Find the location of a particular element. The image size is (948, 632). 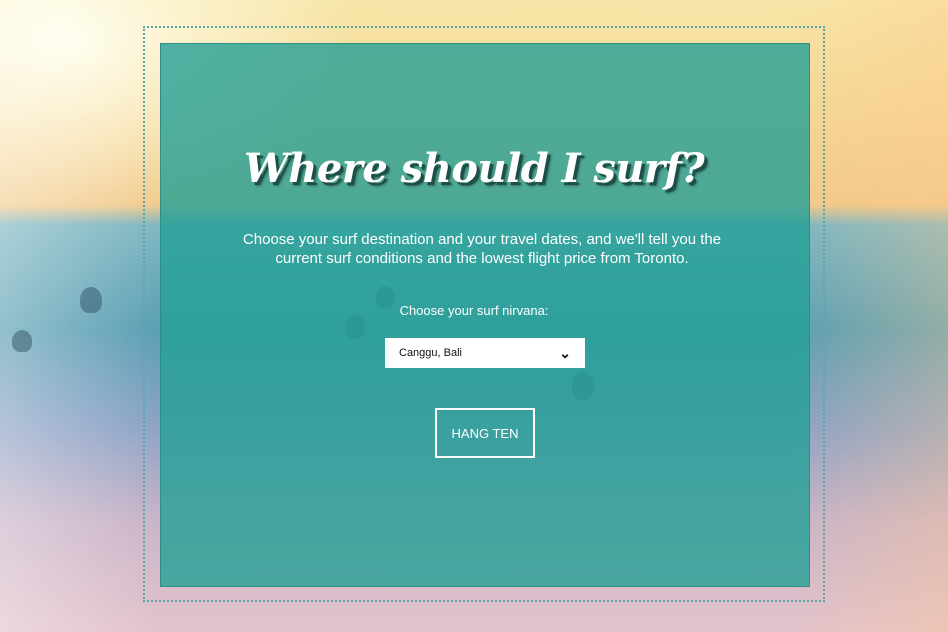

hang-ten-button: HANG TEN is located at coordinates (485, 433).